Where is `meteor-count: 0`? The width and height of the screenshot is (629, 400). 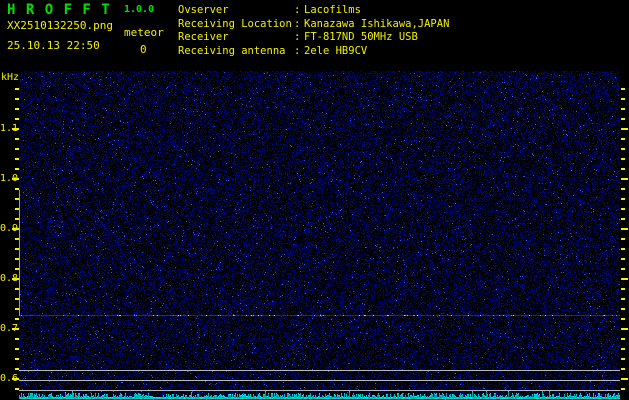 meteor-count: 0 is located at coordinates (143, 49).